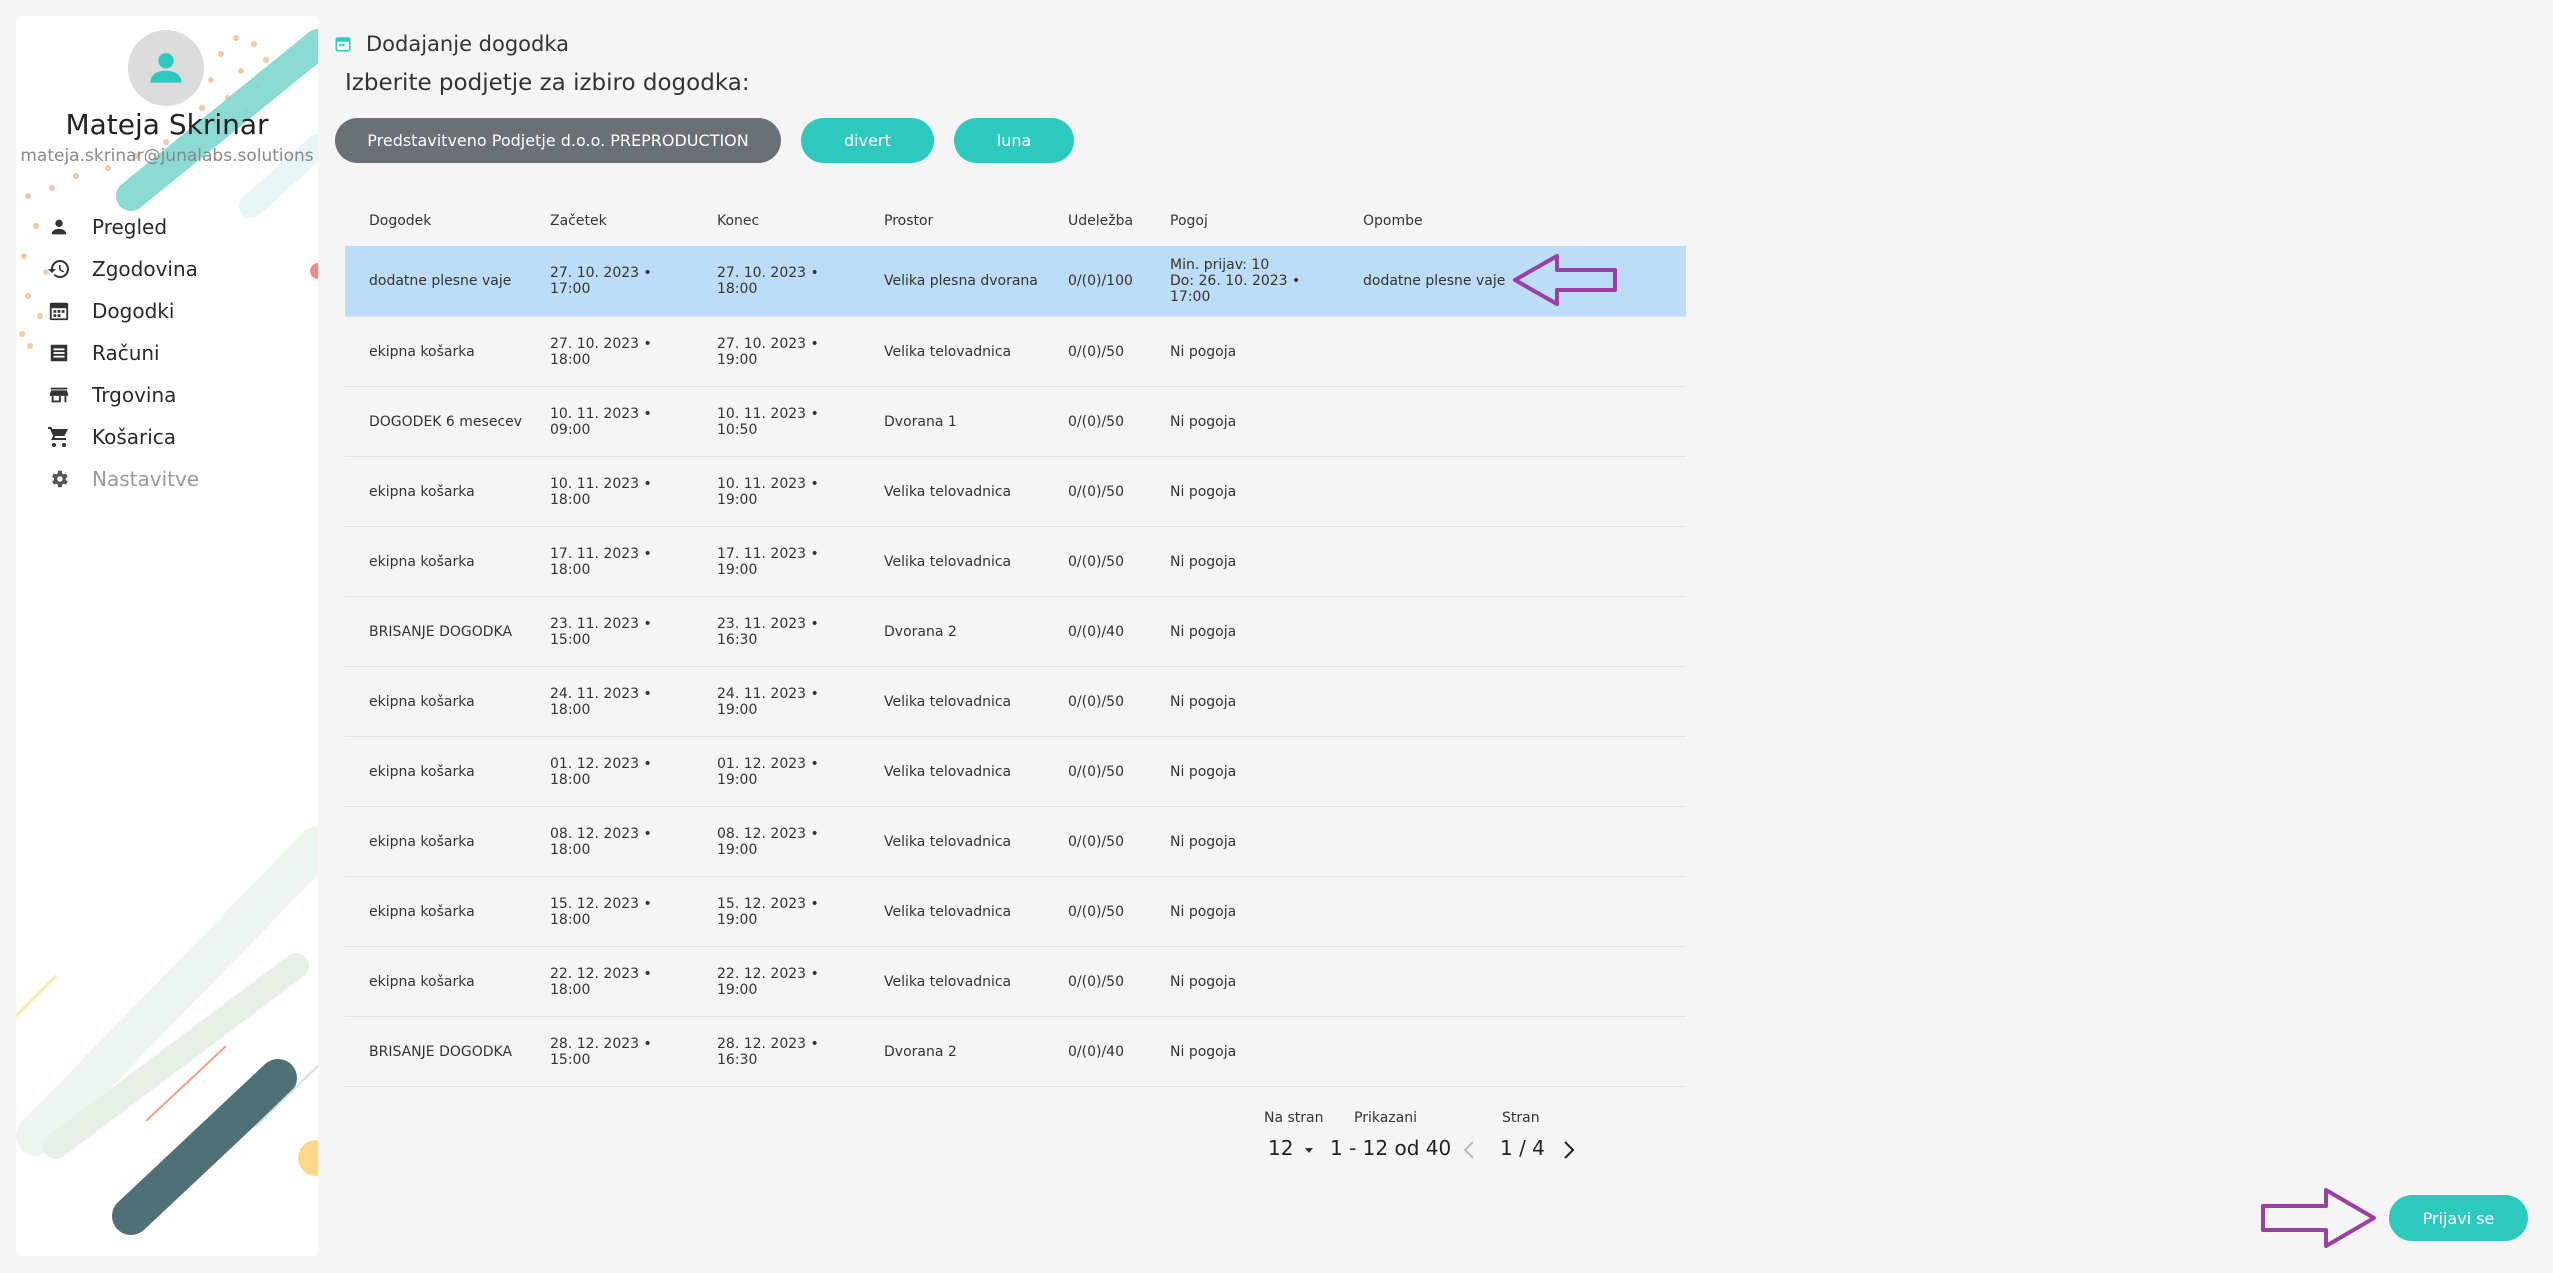 The image size is (2553, 1273). I want to click on cell-end: 01. 12. 2023 • 19:00, so click(768, 771).